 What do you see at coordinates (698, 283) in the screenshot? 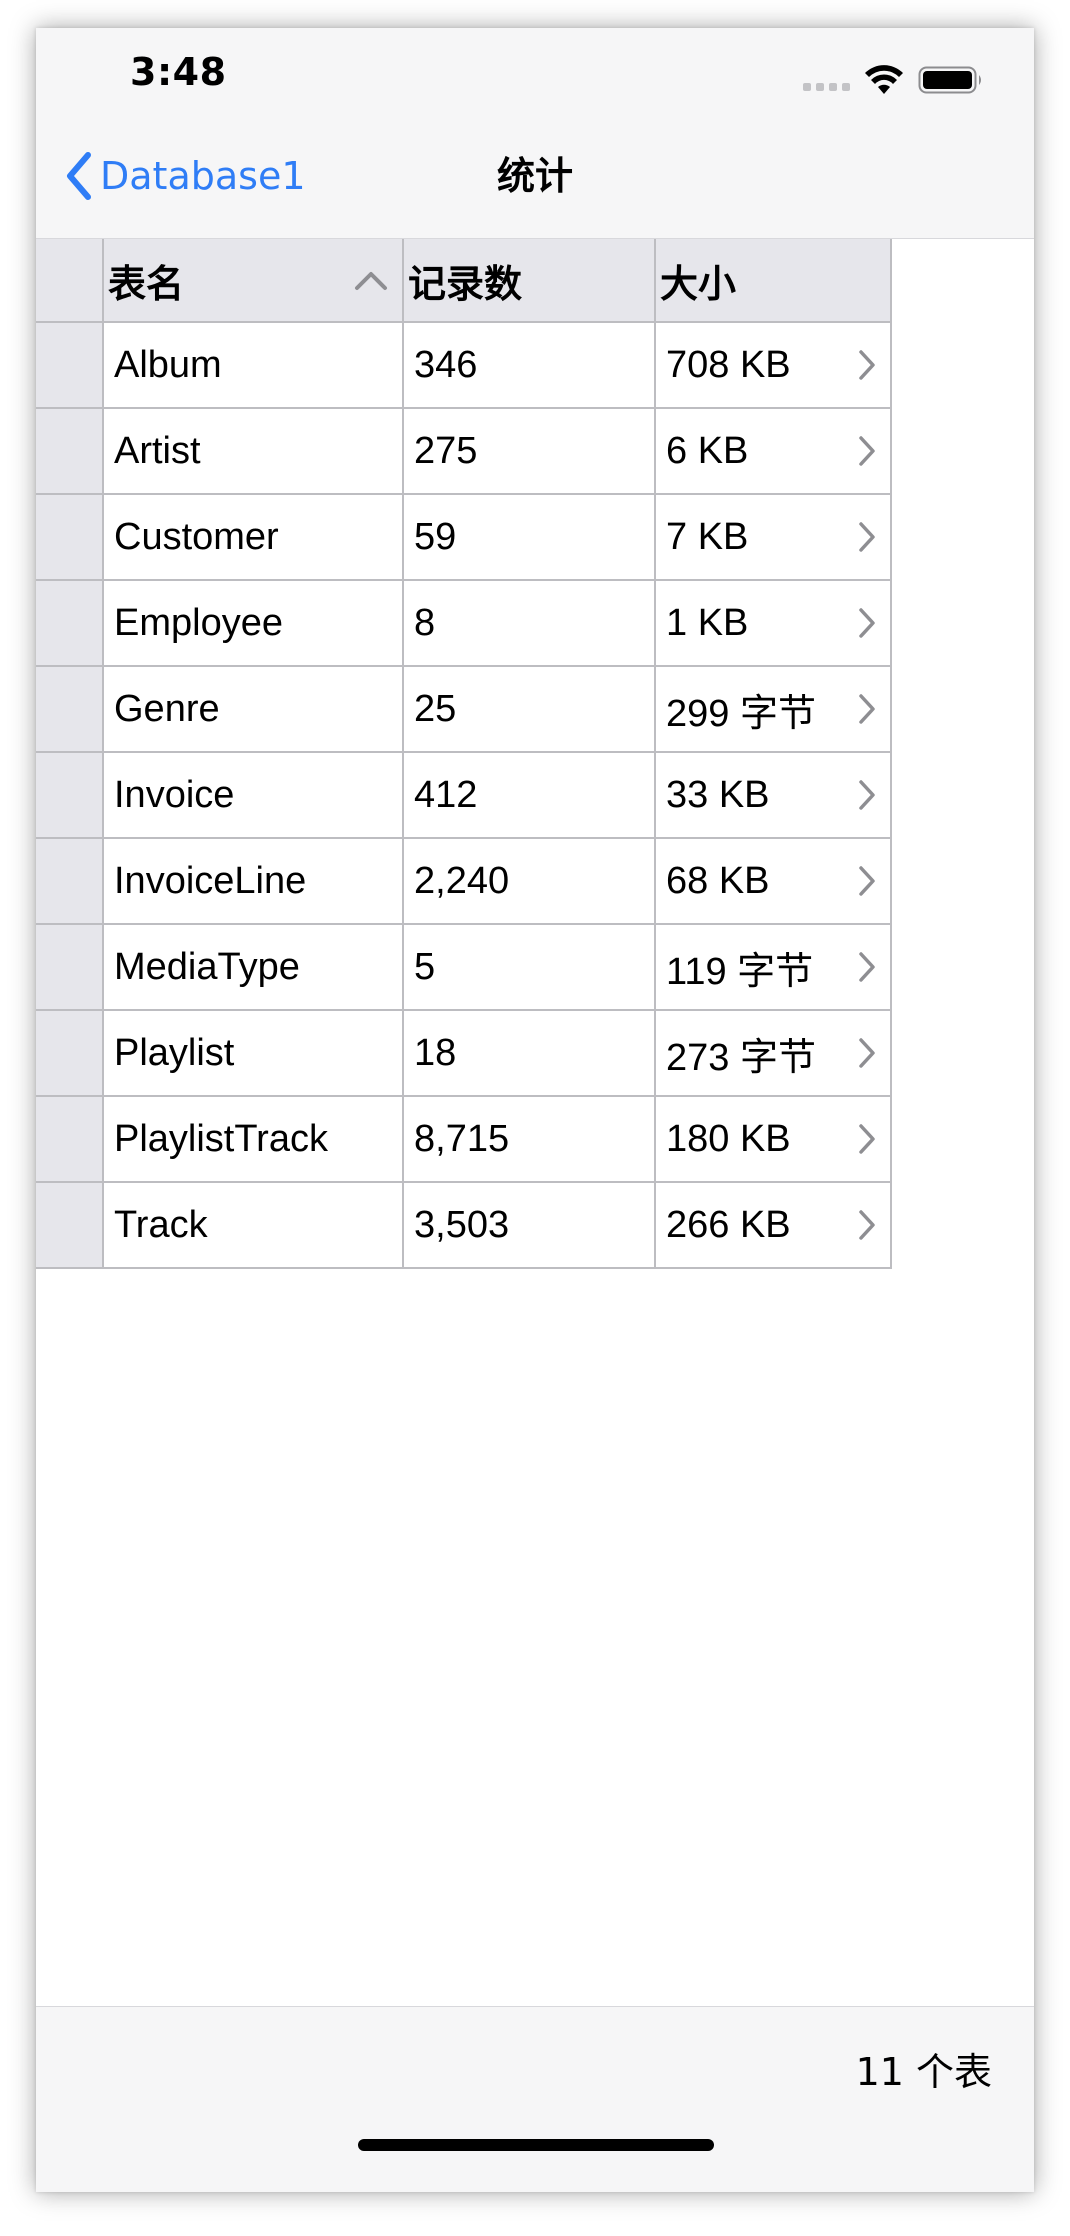
I see `column-header-label: 大小` at bounding box center [698, 283].